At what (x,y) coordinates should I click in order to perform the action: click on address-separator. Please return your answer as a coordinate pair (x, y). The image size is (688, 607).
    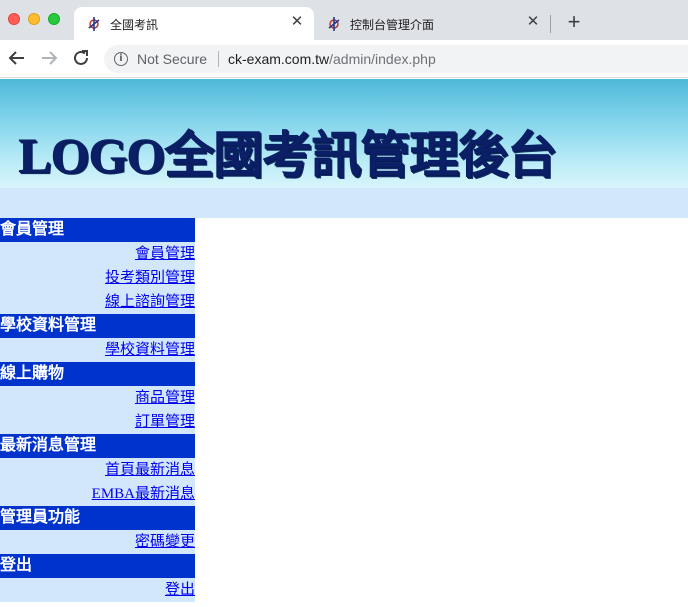
    Looking at the image, I should click on (218, 59).